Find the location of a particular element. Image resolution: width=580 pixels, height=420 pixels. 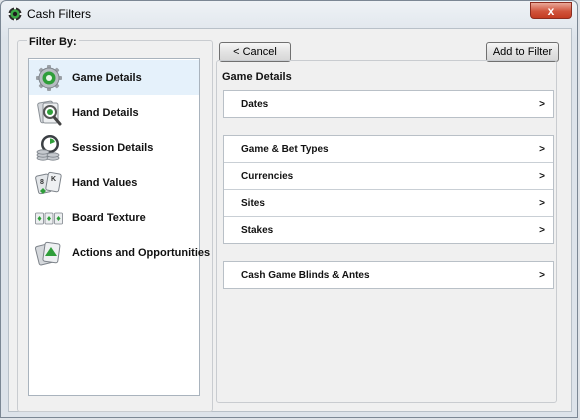

chips-clock-icon is located at coordinates (49, 148).